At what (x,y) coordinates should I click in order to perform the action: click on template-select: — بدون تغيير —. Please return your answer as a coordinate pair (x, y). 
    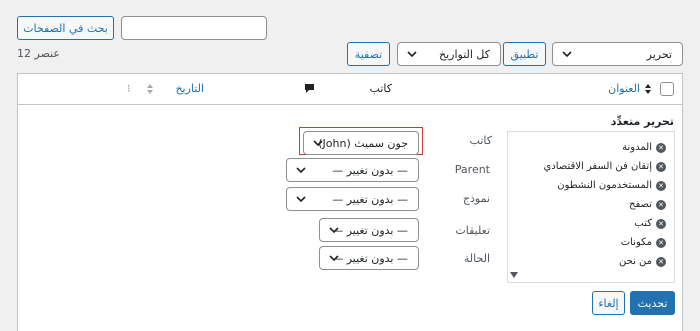
    Looking at the image, I should click on (352, 199).